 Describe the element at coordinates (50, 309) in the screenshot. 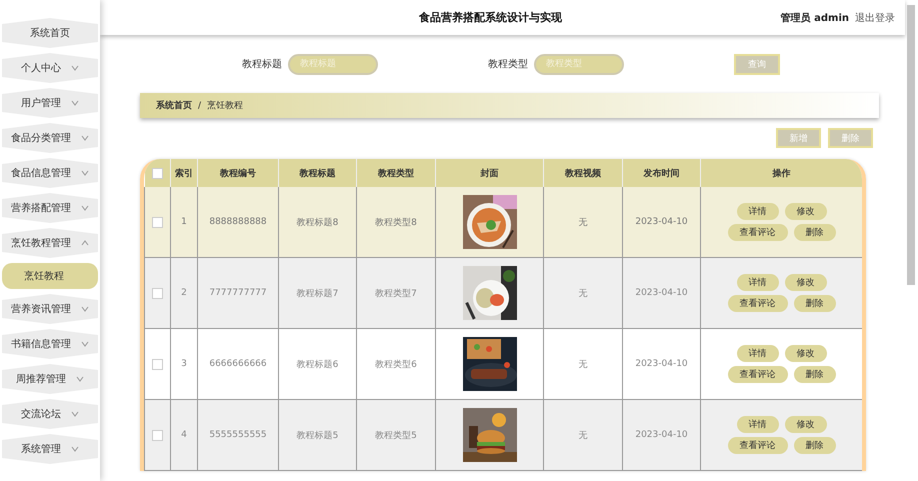

I see `sidebar-item: 营养资讯管理` at that location.